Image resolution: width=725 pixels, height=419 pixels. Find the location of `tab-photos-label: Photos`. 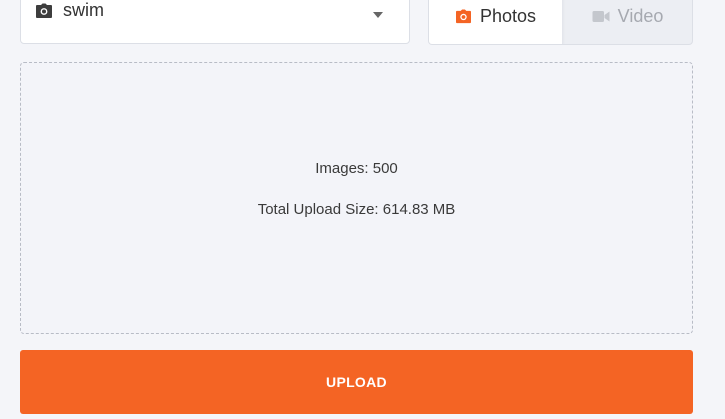

tab-photos-label: Photos is located at coordinates (508, 16).